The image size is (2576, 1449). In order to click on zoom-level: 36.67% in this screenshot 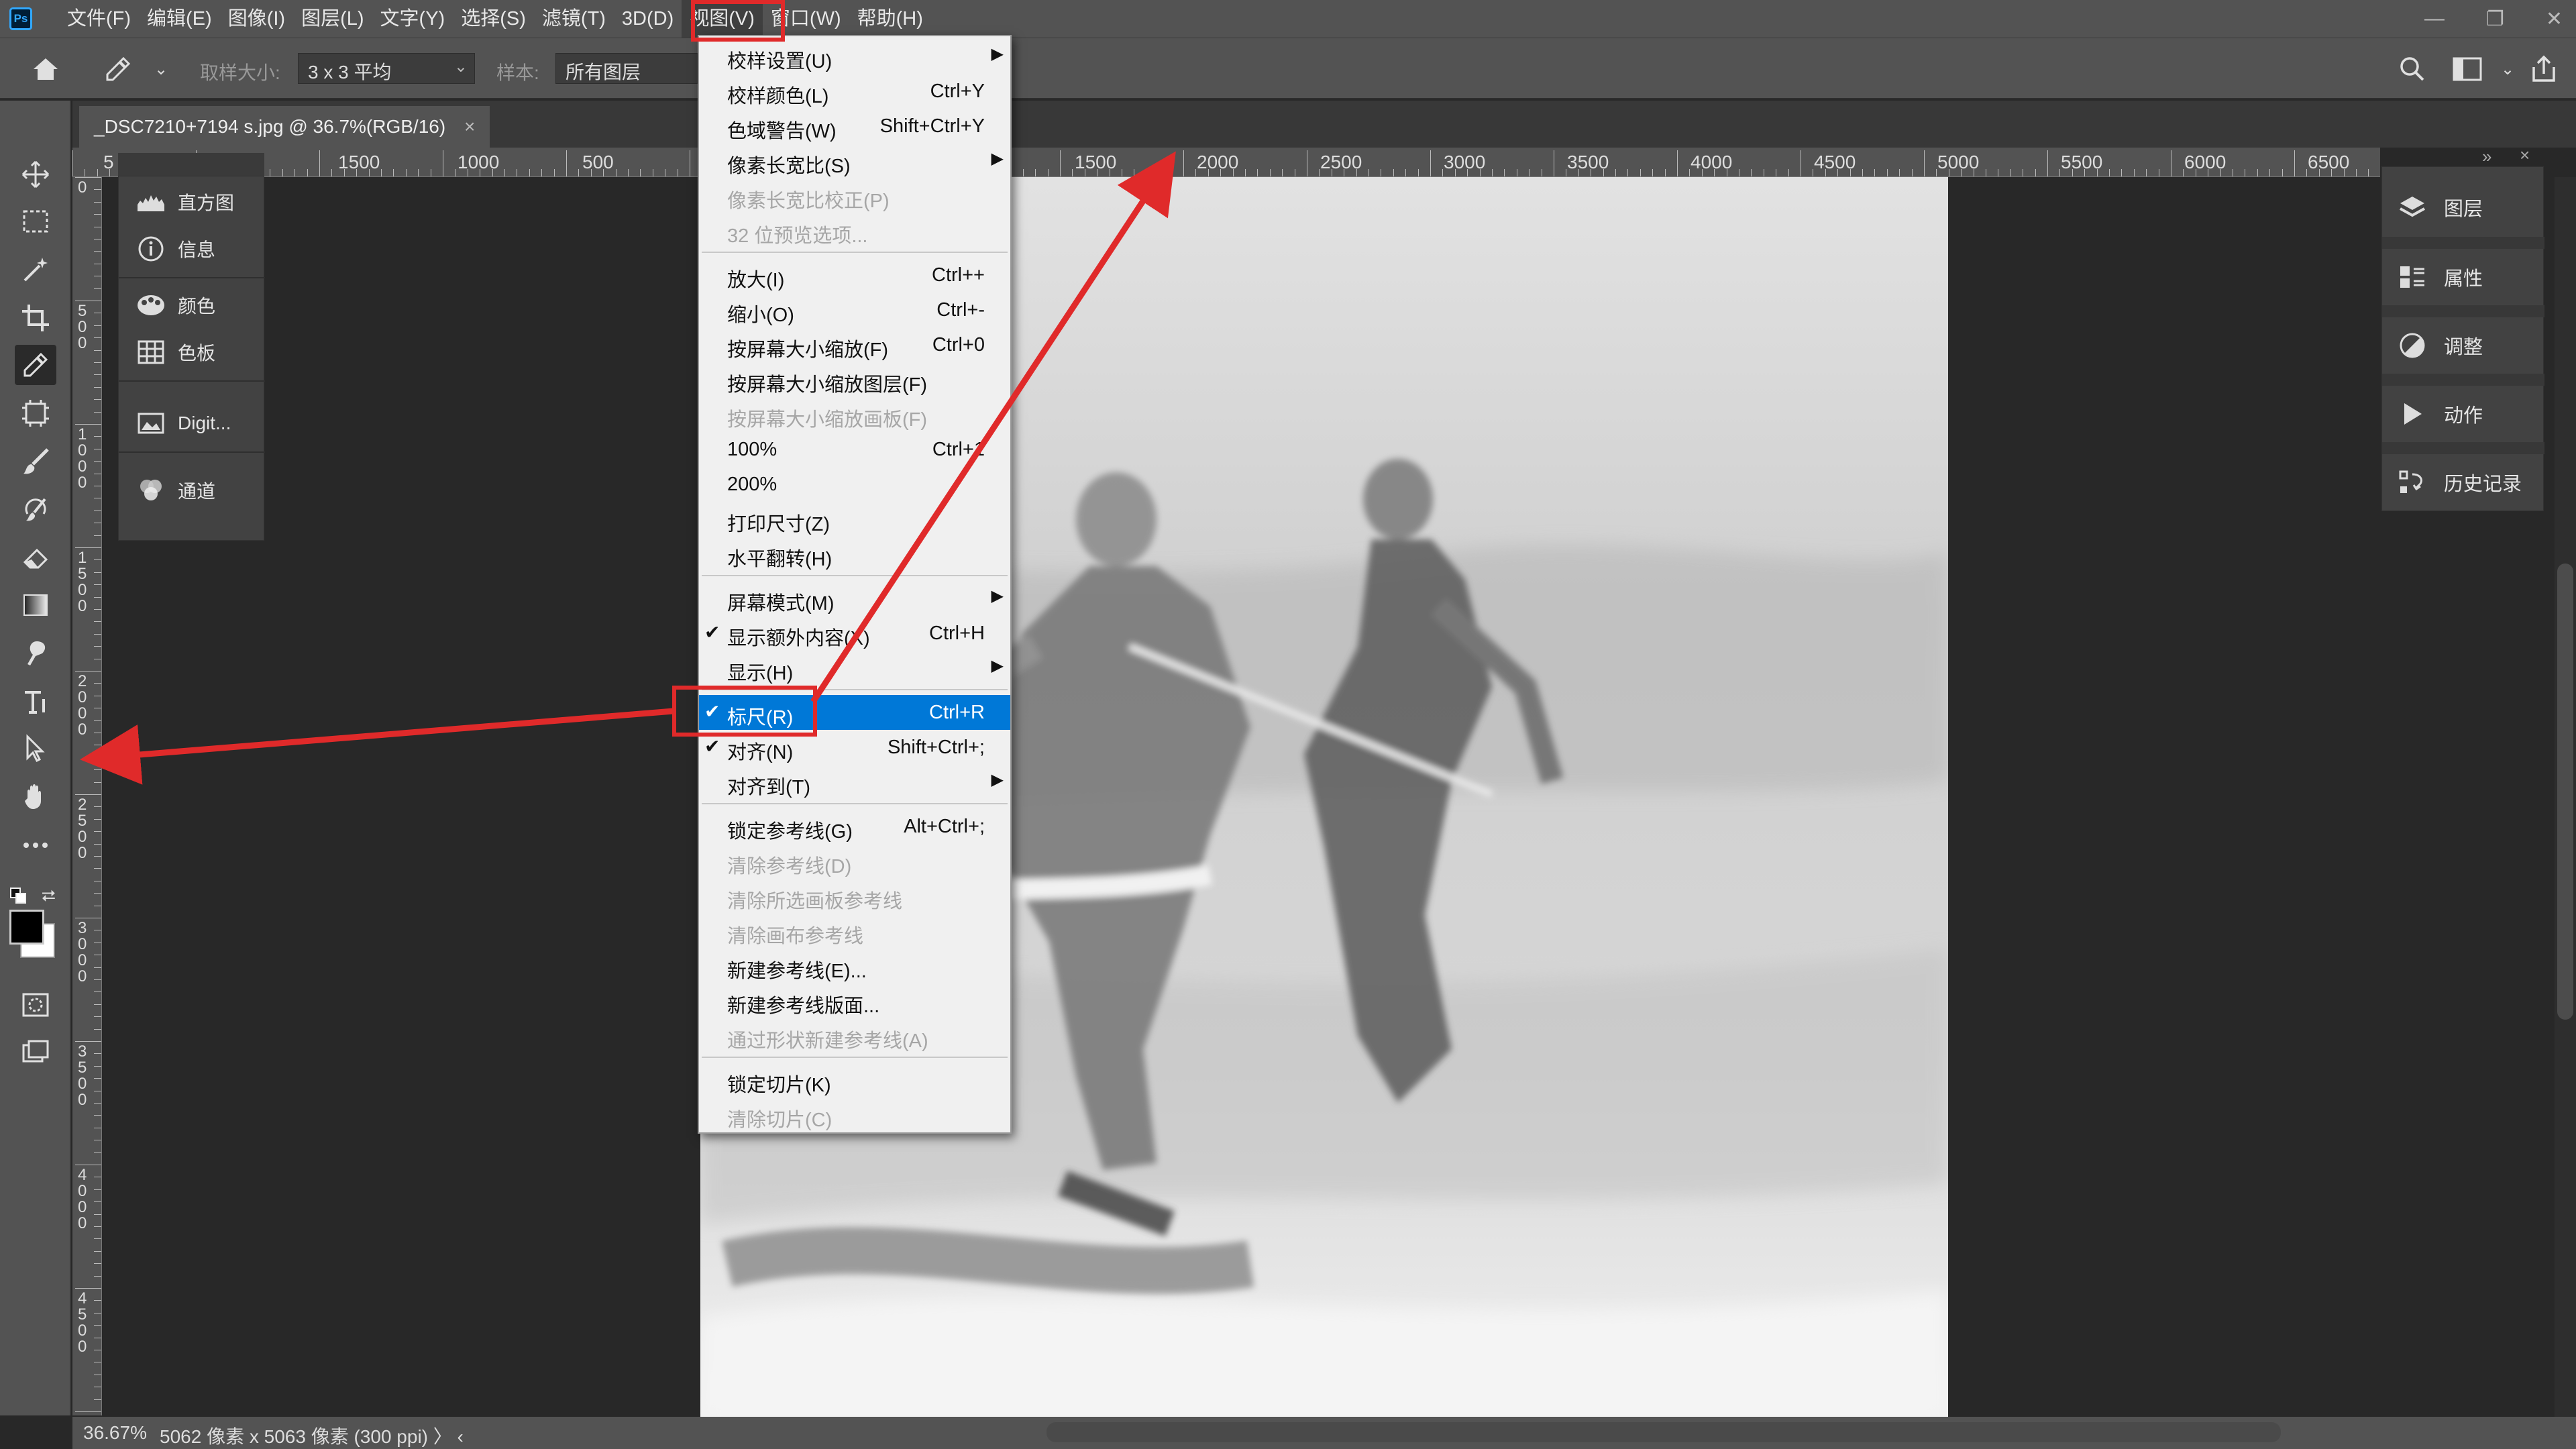, I will do `click(115, 1433)`.